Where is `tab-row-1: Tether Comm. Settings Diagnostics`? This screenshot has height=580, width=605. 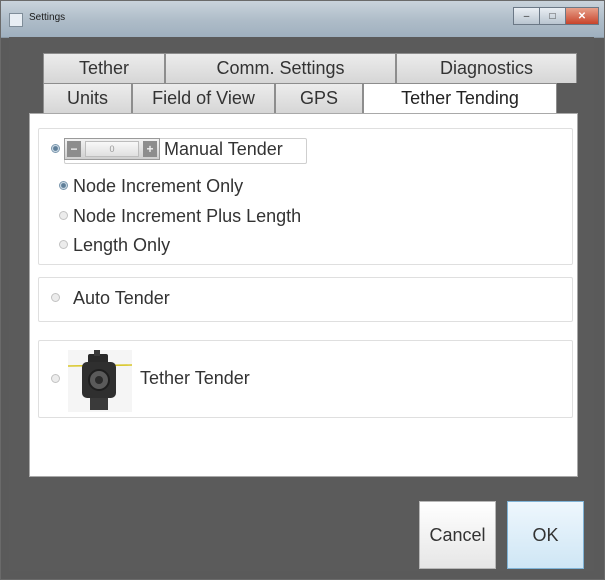 tab-row-1: Tether Comm. Settings Diagnostics is located at coordinates (310, 68).